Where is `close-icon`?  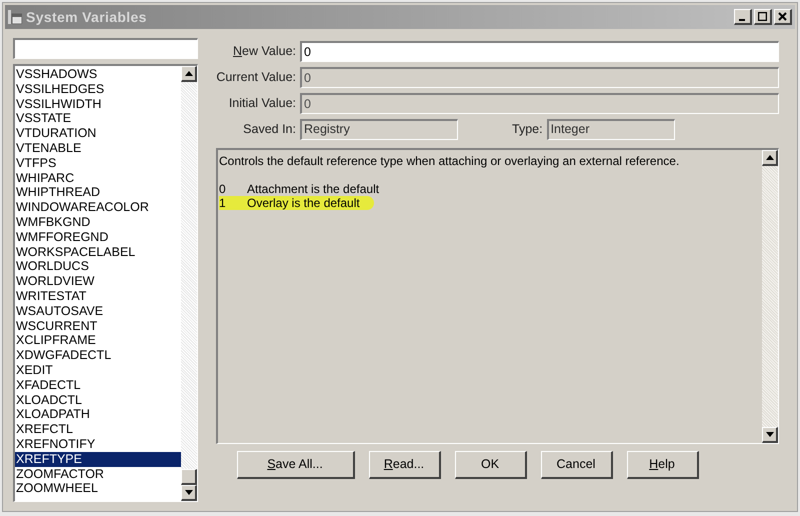
close-icon is located at coordinates (782, 16).